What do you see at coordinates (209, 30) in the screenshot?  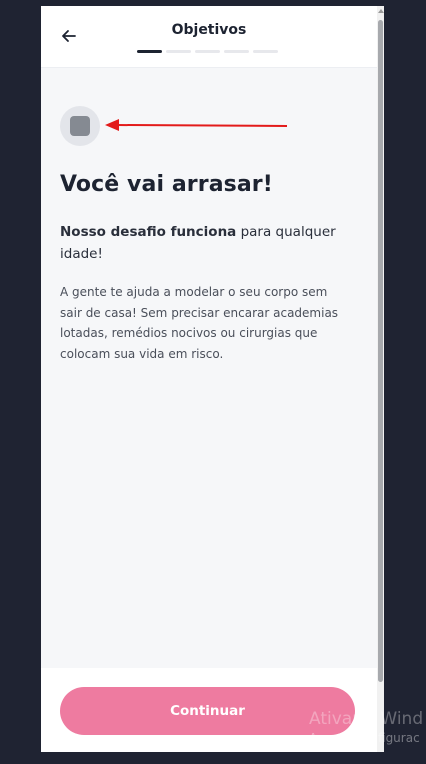 I see `page-title: Objetivos` at bounding box center [209, 30].